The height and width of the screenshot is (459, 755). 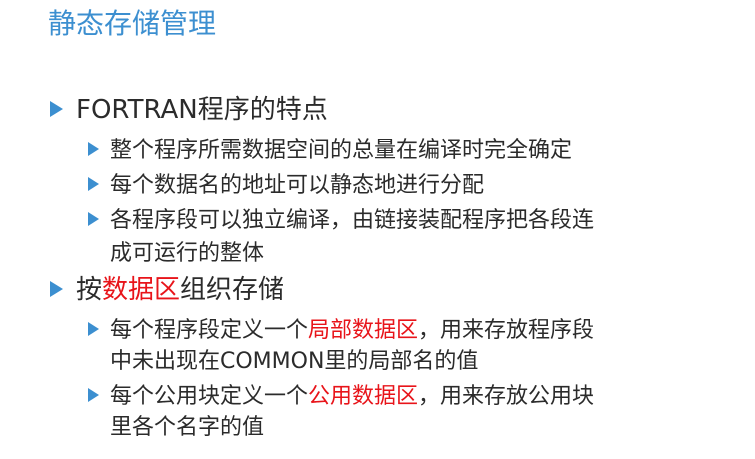 I want to click on sub-bullet-common-data-area: 每个公用块定义一个公用数据区，用来存放公用块, so click(x=341, y=397).